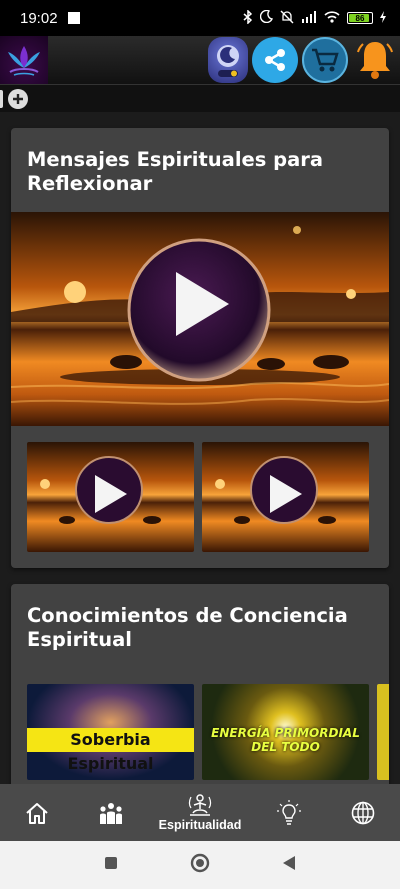 The height and width of the screenshot is (889, 400). I want to click on video-thumbnails, so click(198, 497).